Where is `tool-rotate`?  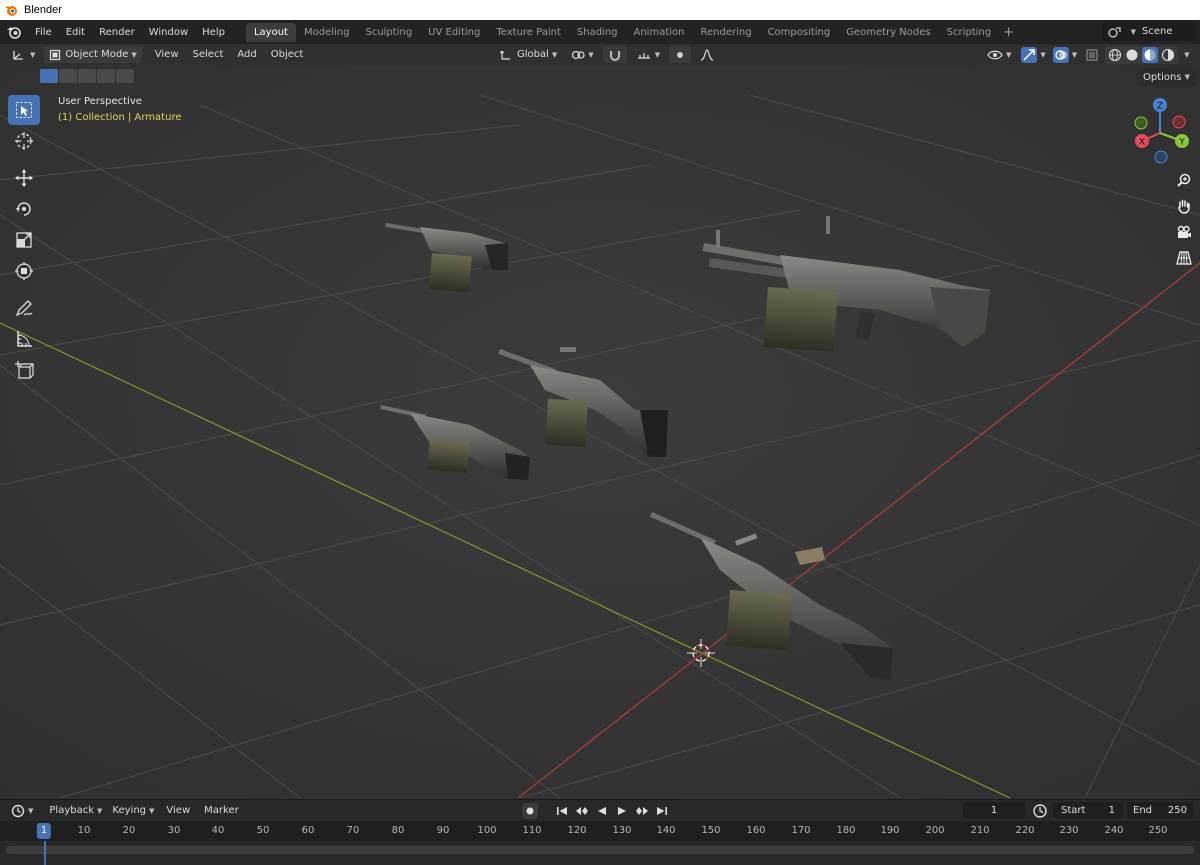
tool-rotate is located at coordinates (24, 209).